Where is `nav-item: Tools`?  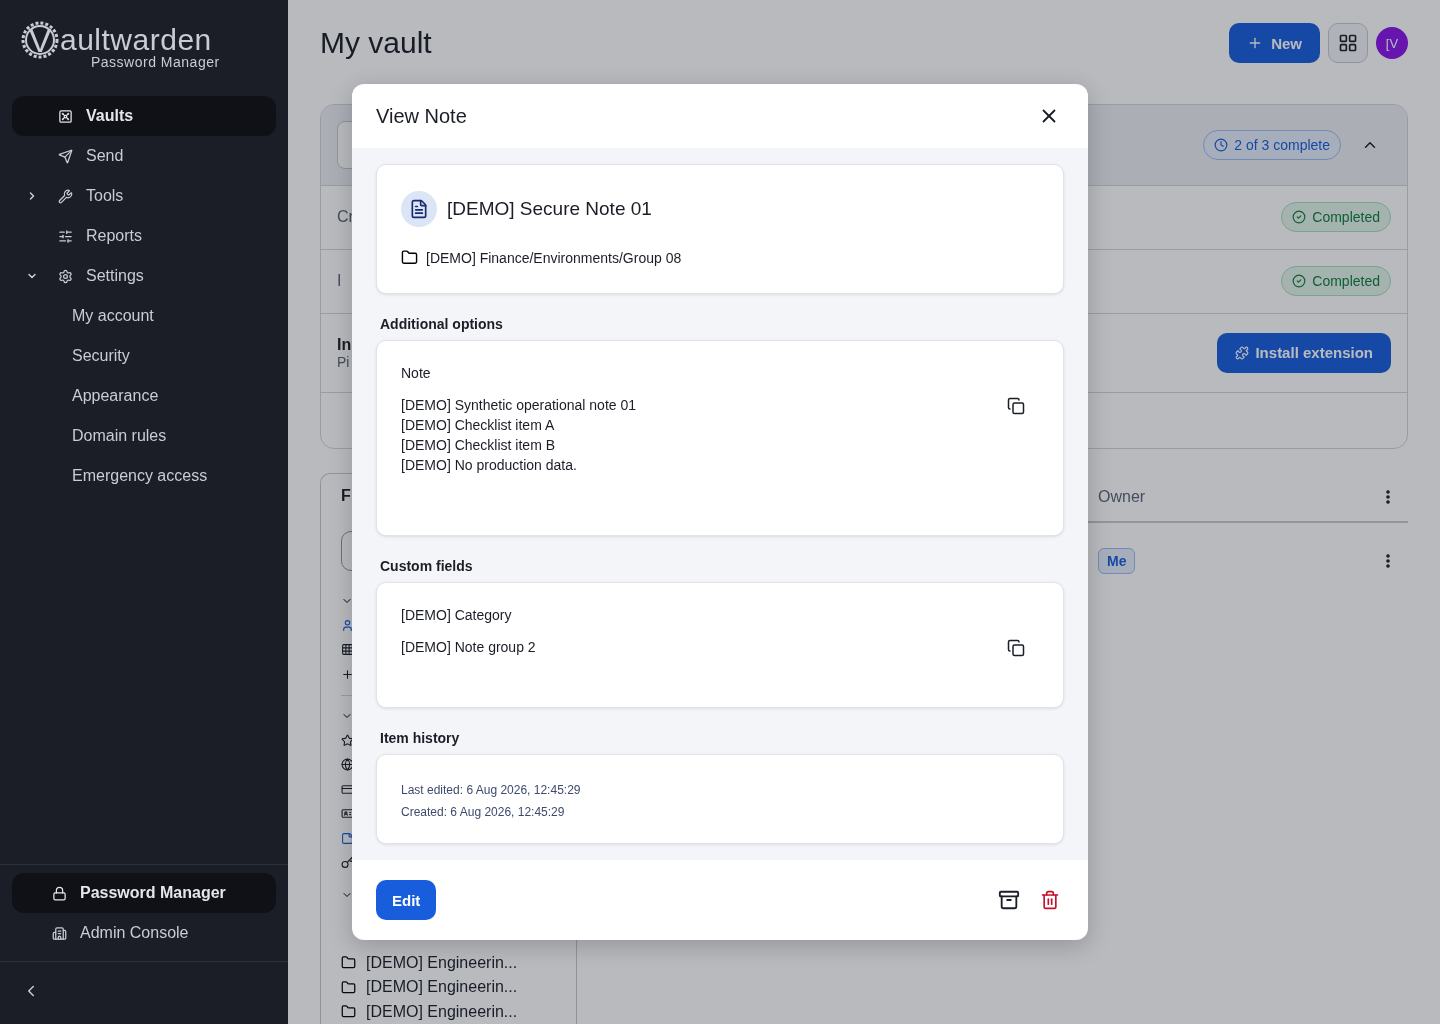
nav-item: Tools is located at coordinates (144, 196).